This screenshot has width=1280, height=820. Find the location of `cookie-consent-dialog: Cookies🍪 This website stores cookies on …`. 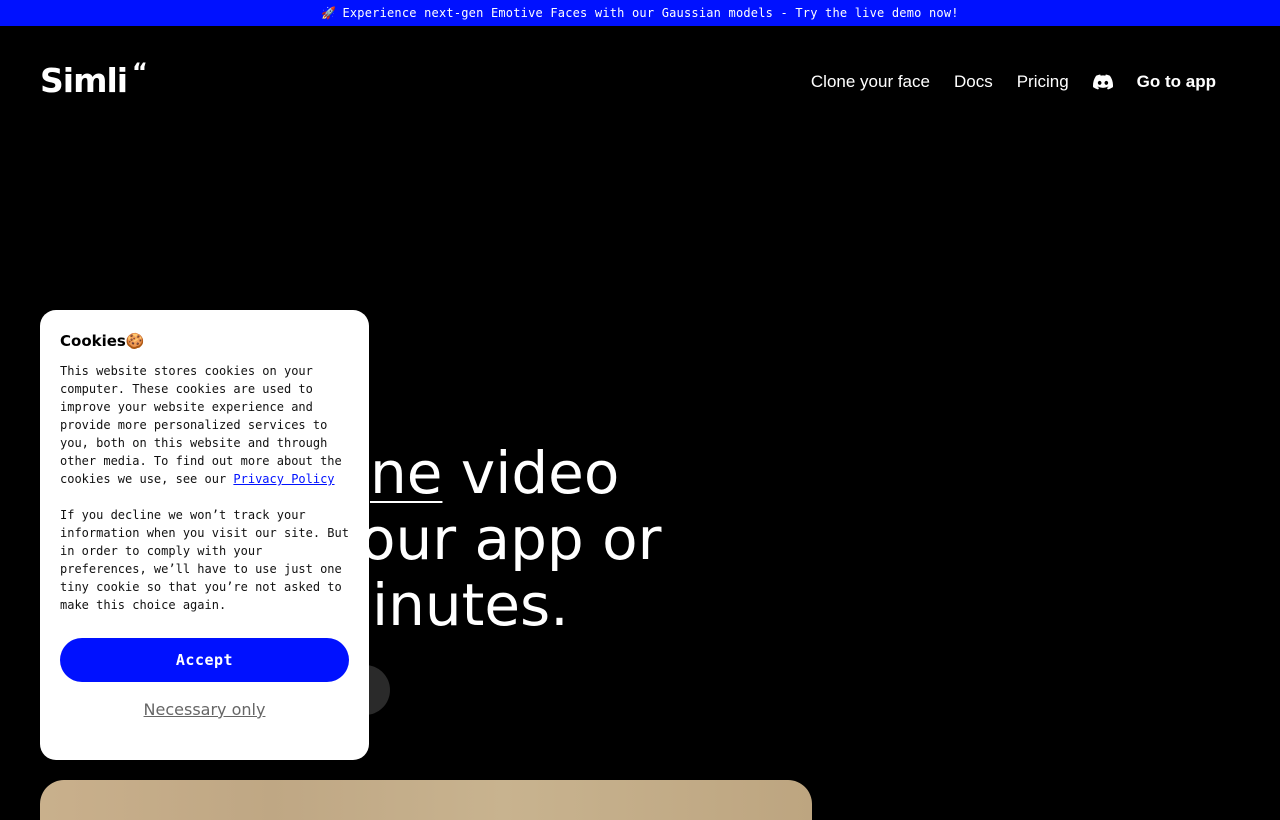

cookie-consent-dialog: Cookies🍪 This website stores cookies on … is located at coordinates (204, 535).